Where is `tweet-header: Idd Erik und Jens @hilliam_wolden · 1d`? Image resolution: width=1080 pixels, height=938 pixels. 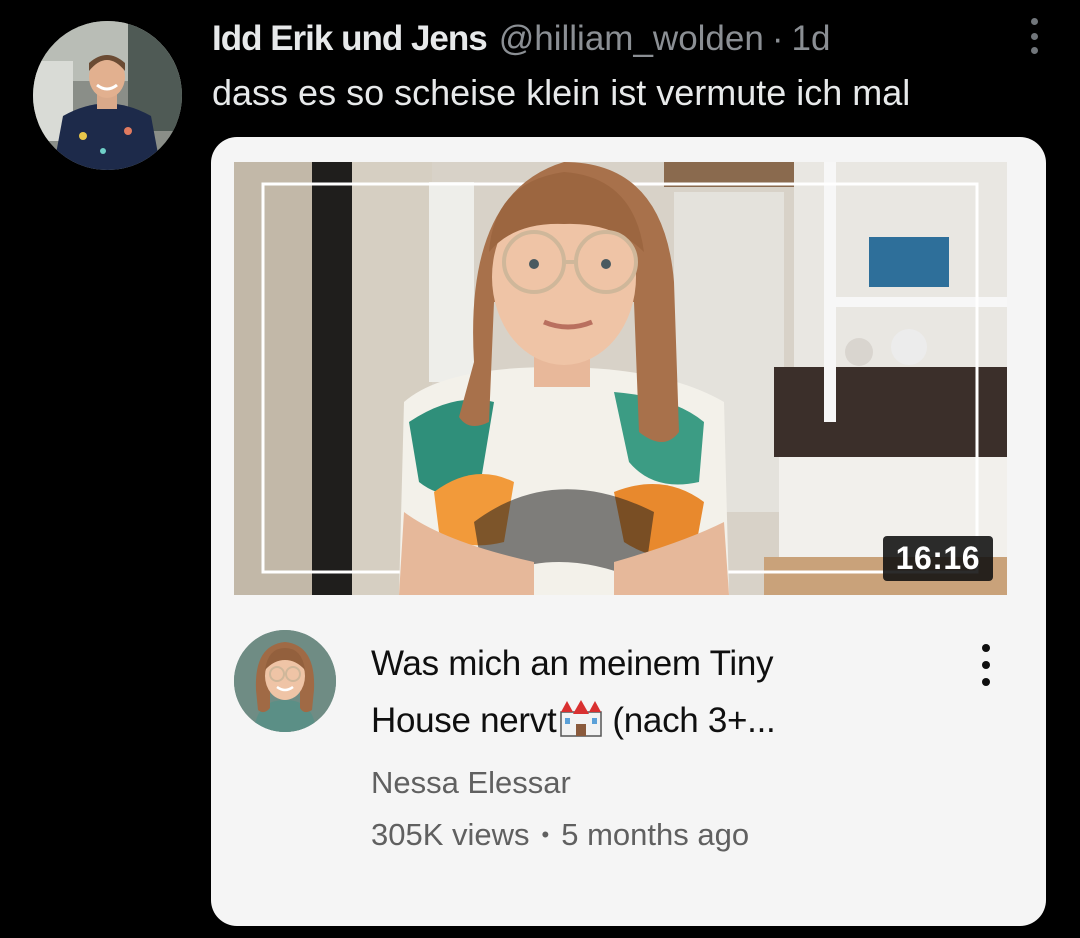 tweet-header: Idd Erik und Jens @hilliam_wolden · 1d is located at coordinates (521, 39).